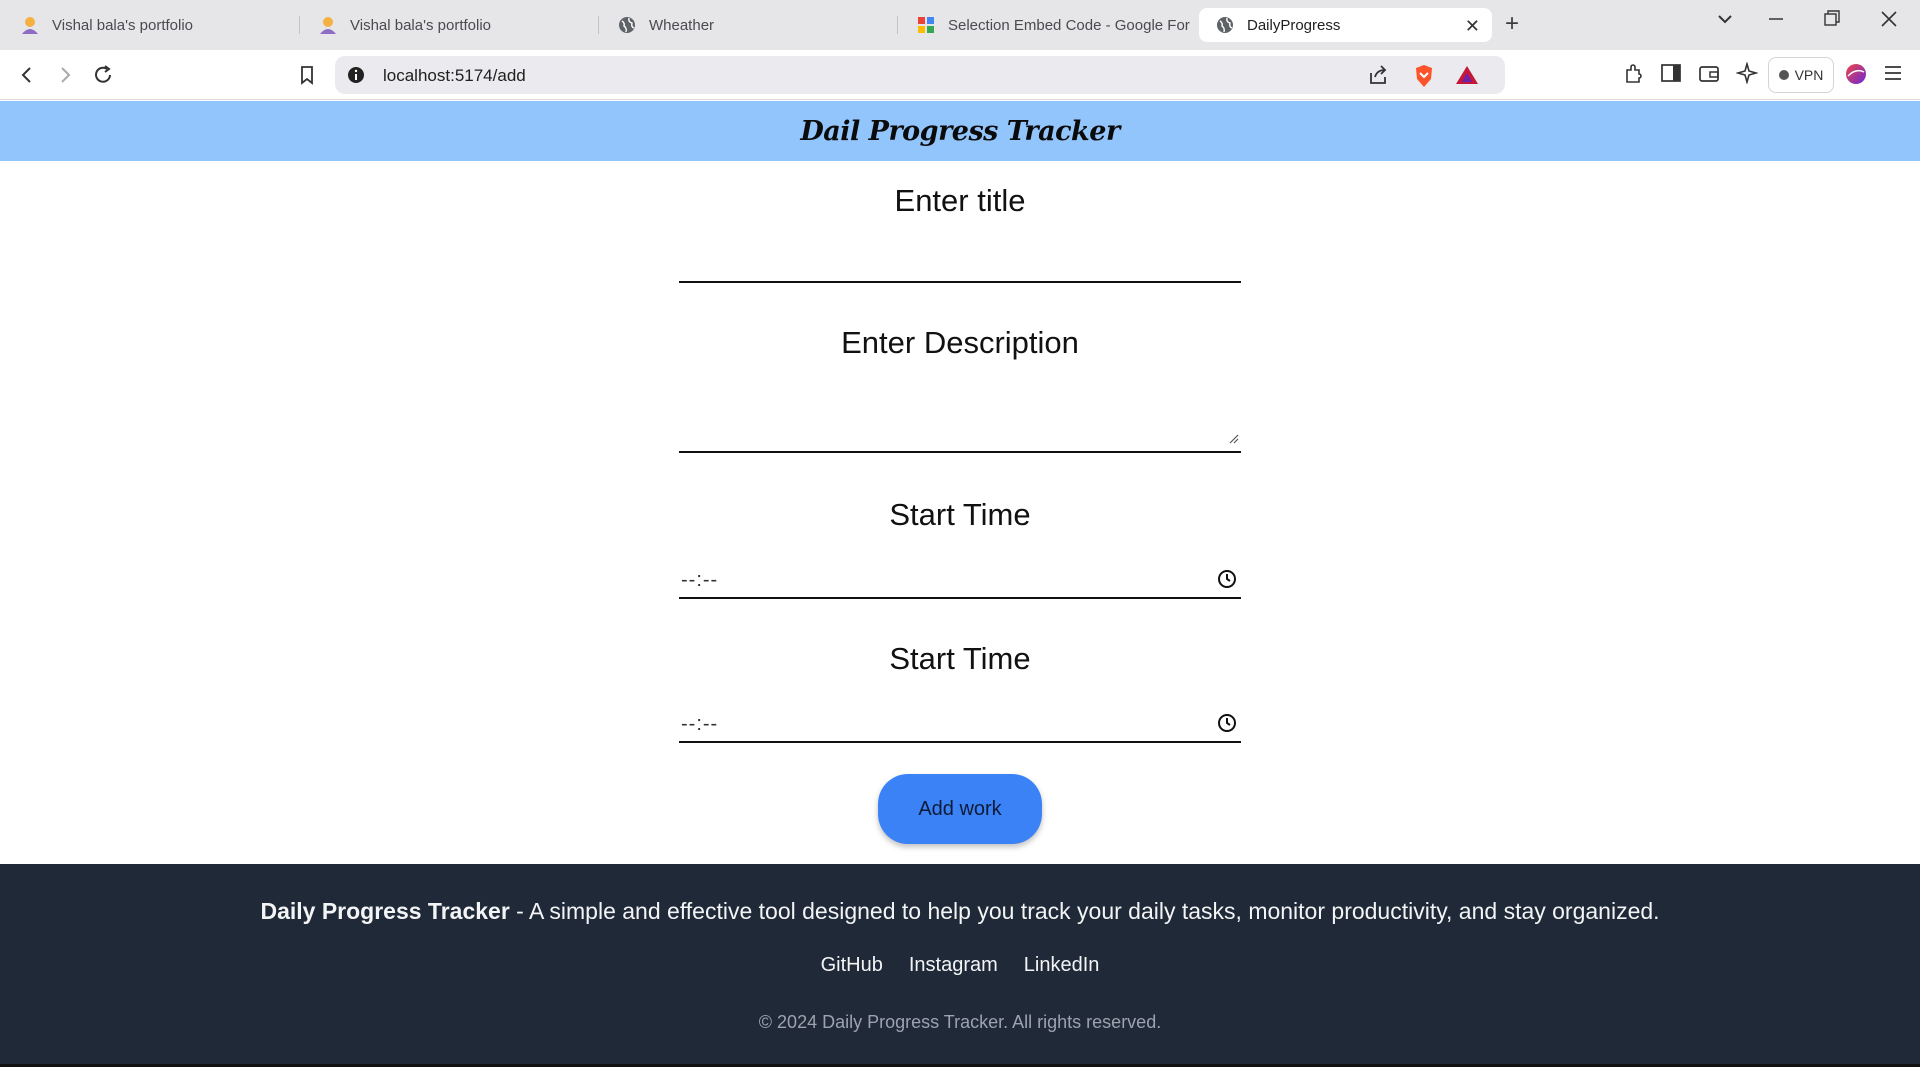 The height and width of the screenshot is (1080, 1920). I want to click on resize-handle-icon, so click(1233, 440).